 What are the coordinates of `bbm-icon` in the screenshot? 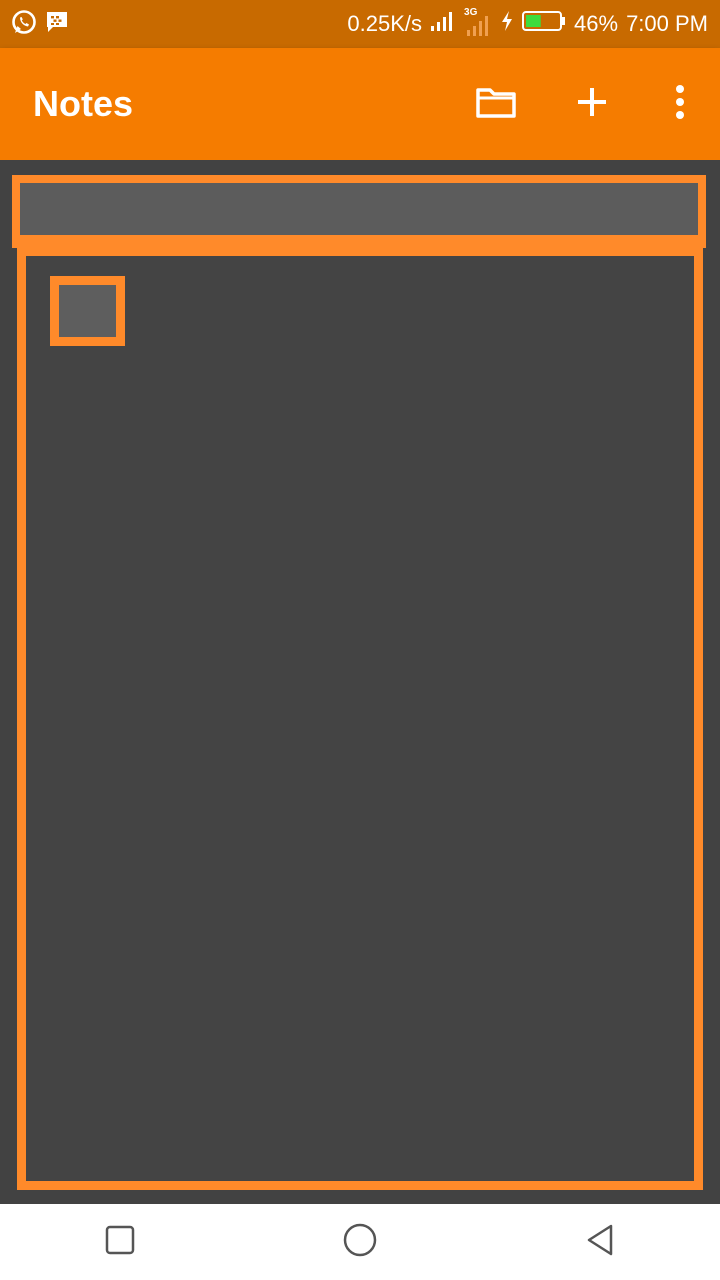 It's located at (57, 24).